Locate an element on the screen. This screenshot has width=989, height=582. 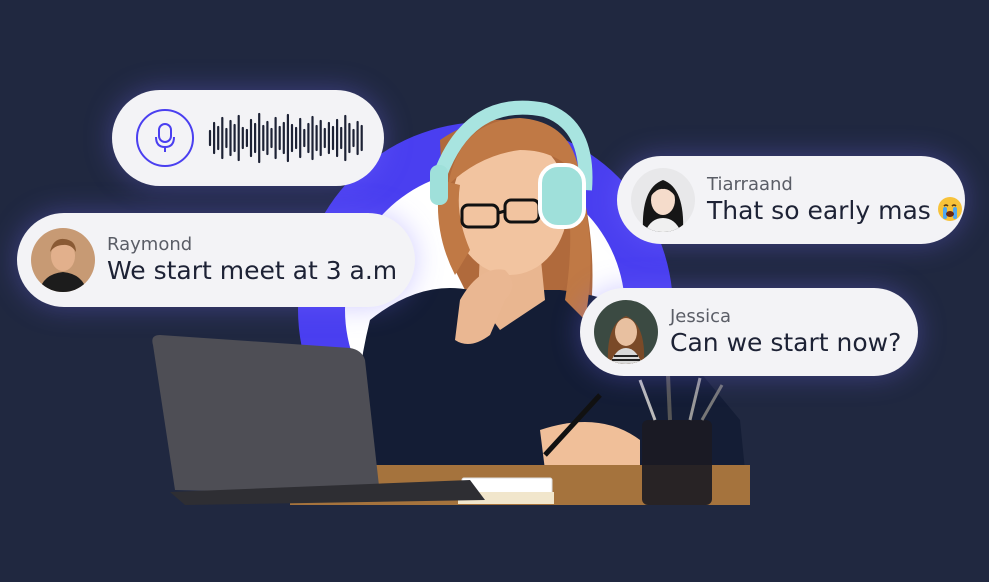
microphone-button is located at coordinates (165, 138).